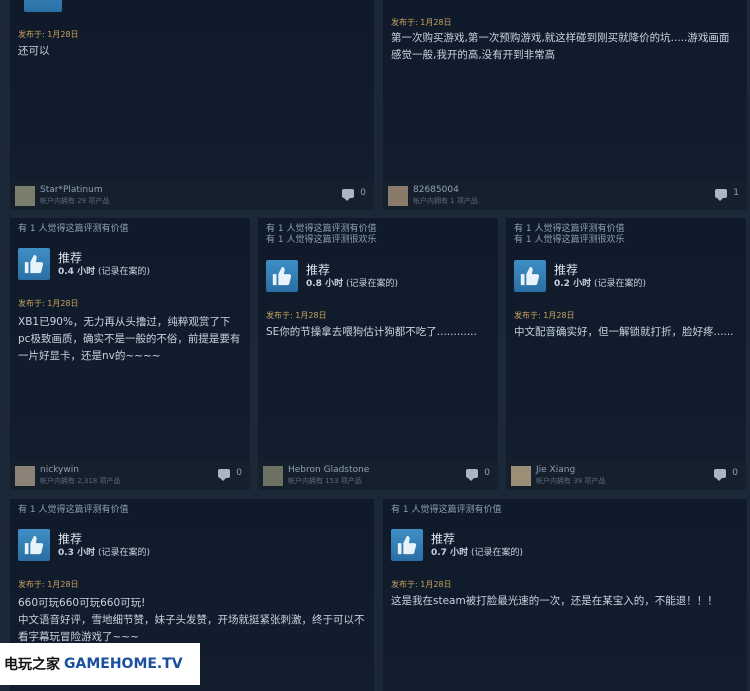  I want to click on review-footer: nickywin 帐户内拥有 2,318 项产品 0, so click(130, 475).